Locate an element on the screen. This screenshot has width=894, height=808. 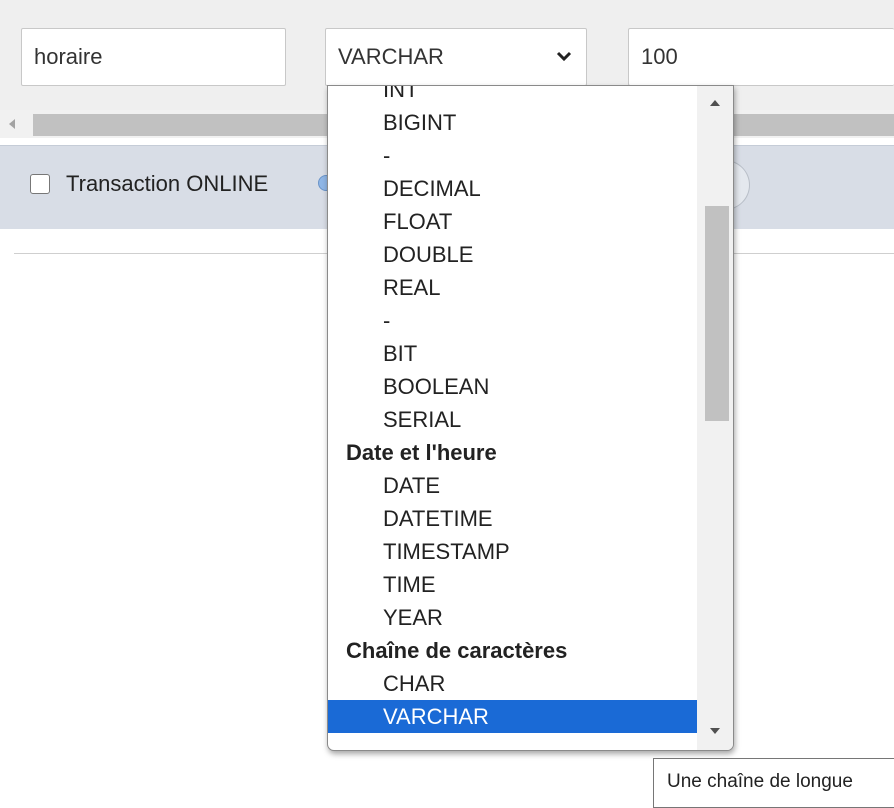
type-option: DOUBLE is located at coordinates (512, 254).